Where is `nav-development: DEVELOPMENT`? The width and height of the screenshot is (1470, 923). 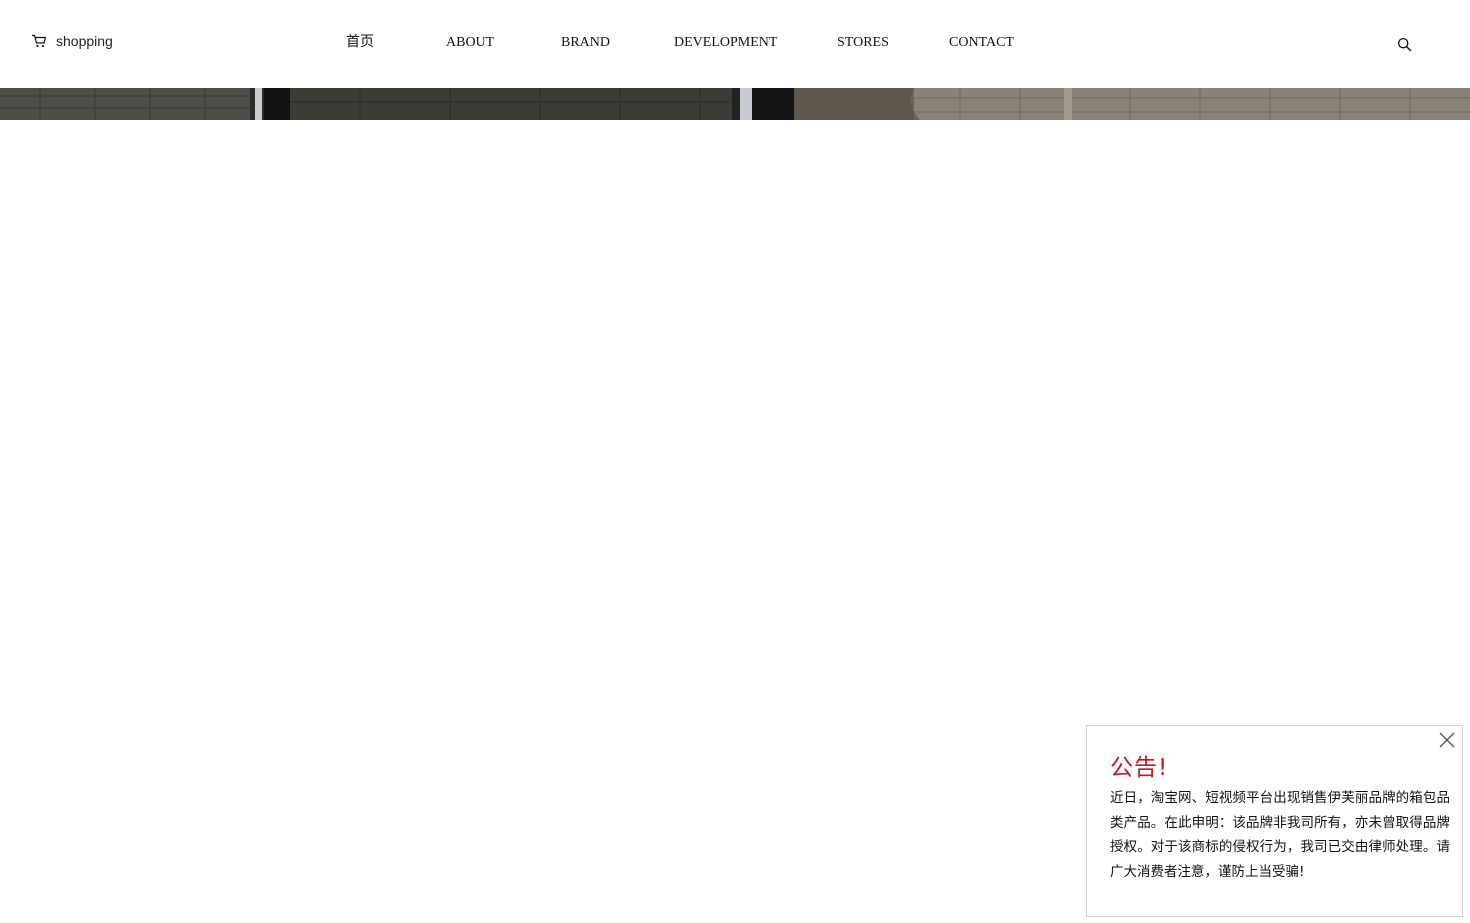 nav-development: DEVELOPMENT is located at coordinates (725, 43).